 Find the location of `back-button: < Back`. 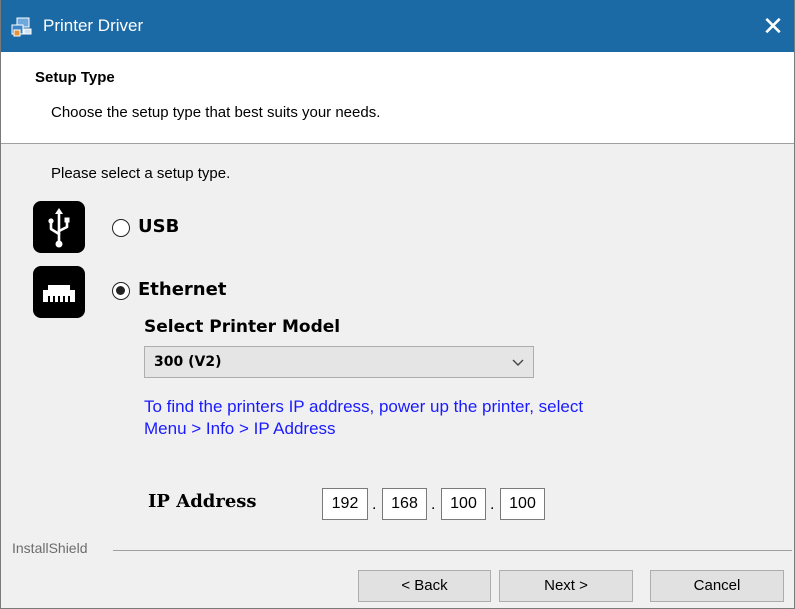

back-button: < Back is located at coordinates (424, 586).